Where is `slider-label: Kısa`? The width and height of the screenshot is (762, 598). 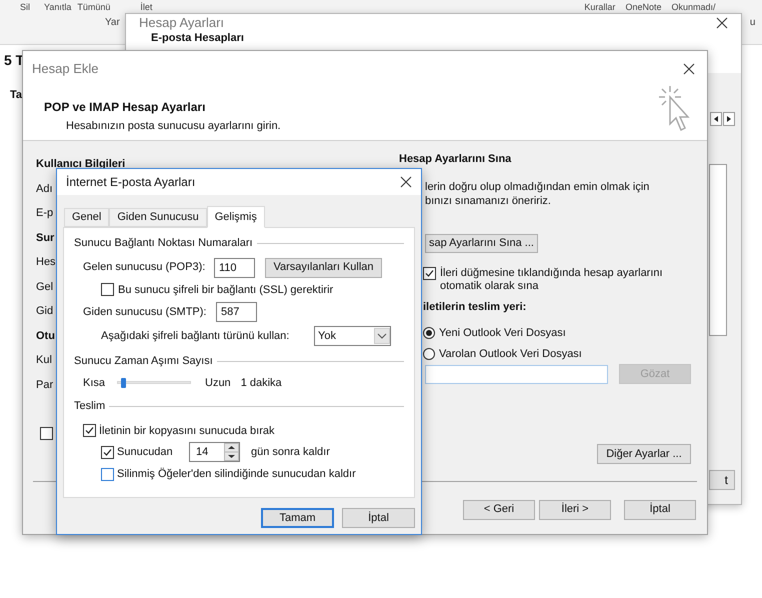 slider-label: Kısa is located at coordinates (94, 383).